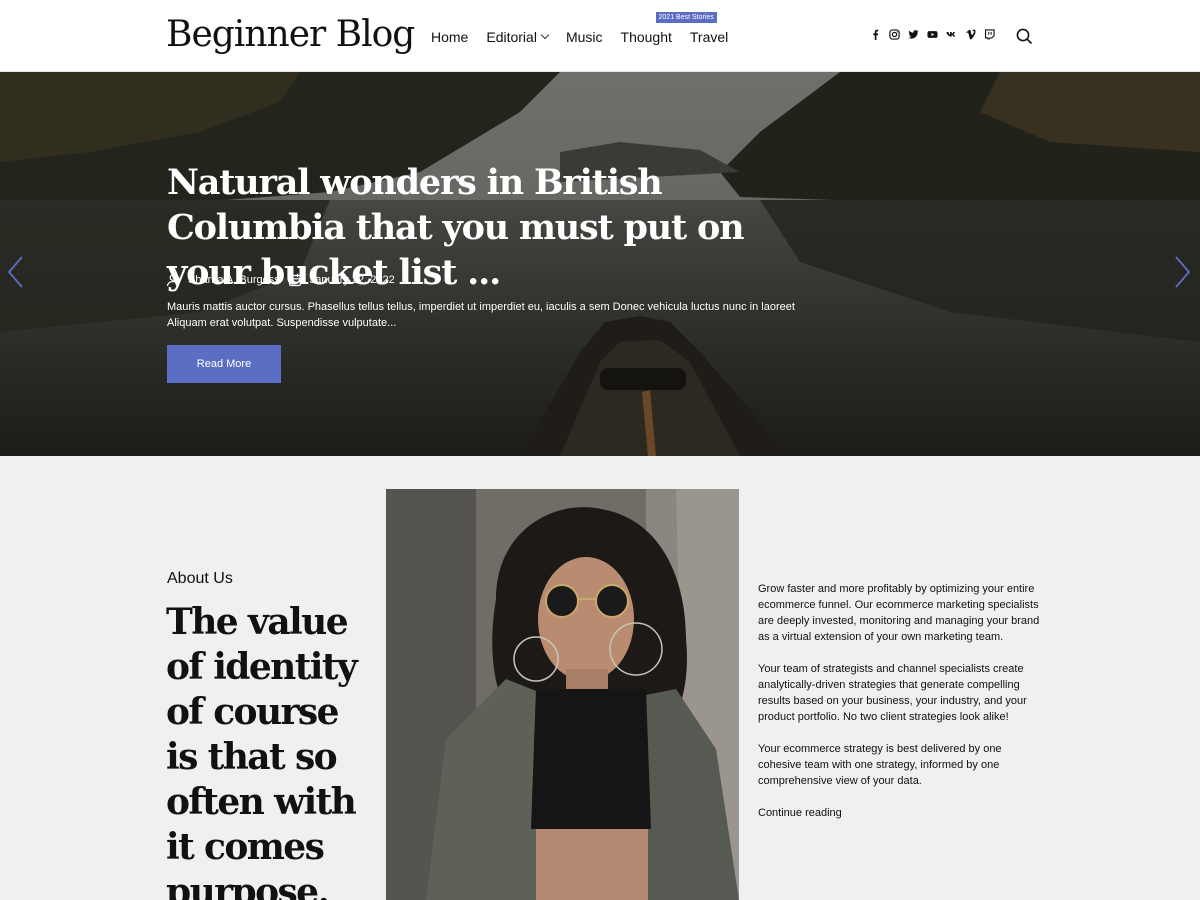 This screenshot has width=1200, height=900. I want to click on user-icon, so click(173, 279).